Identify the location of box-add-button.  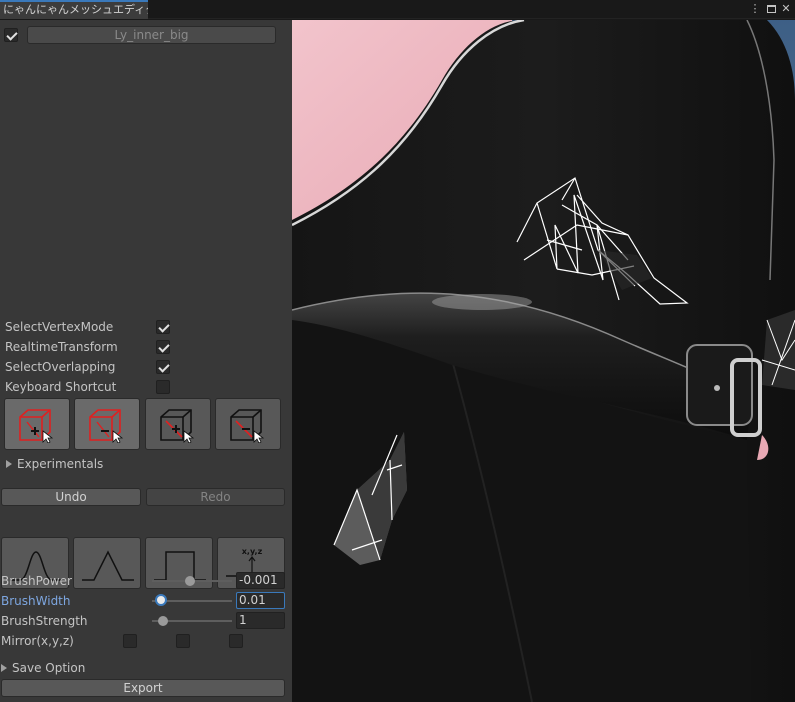
(178, 424).